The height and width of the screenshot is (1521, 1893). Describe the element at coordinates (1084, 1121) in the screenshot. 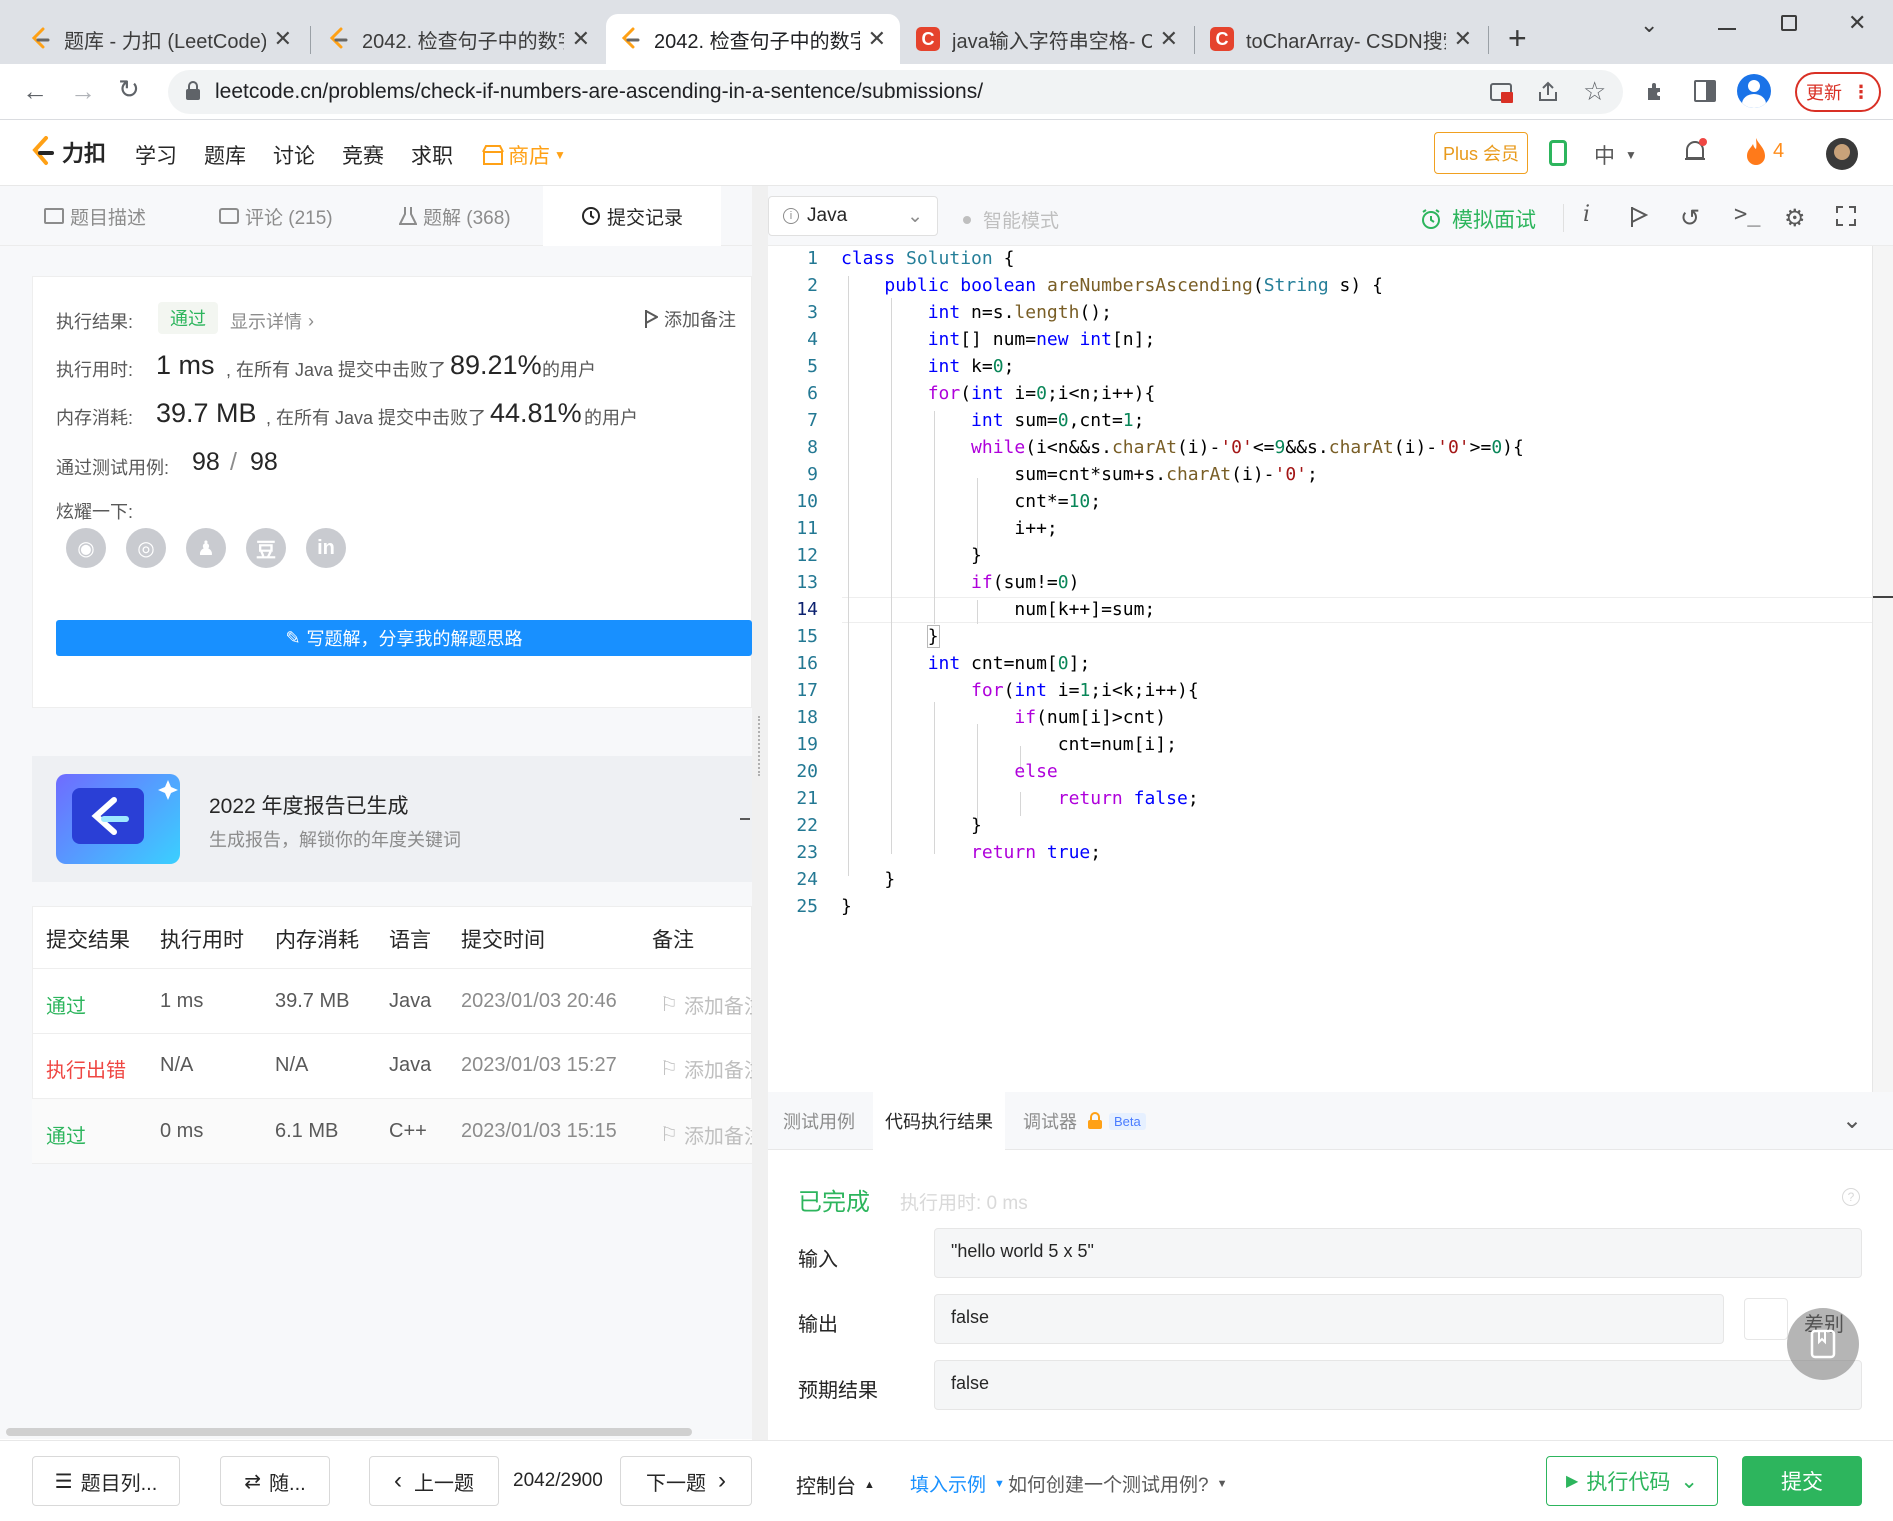

I see `tab-debugger: 调试器 Beta` at that location.